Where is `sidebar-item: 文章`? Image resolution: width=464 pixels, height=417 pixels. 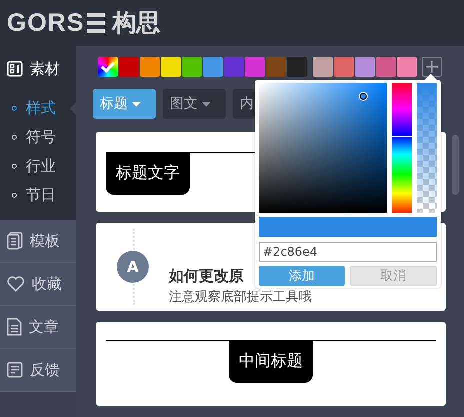 sidebar-item: 文章 is located at coordinates (38, 327).